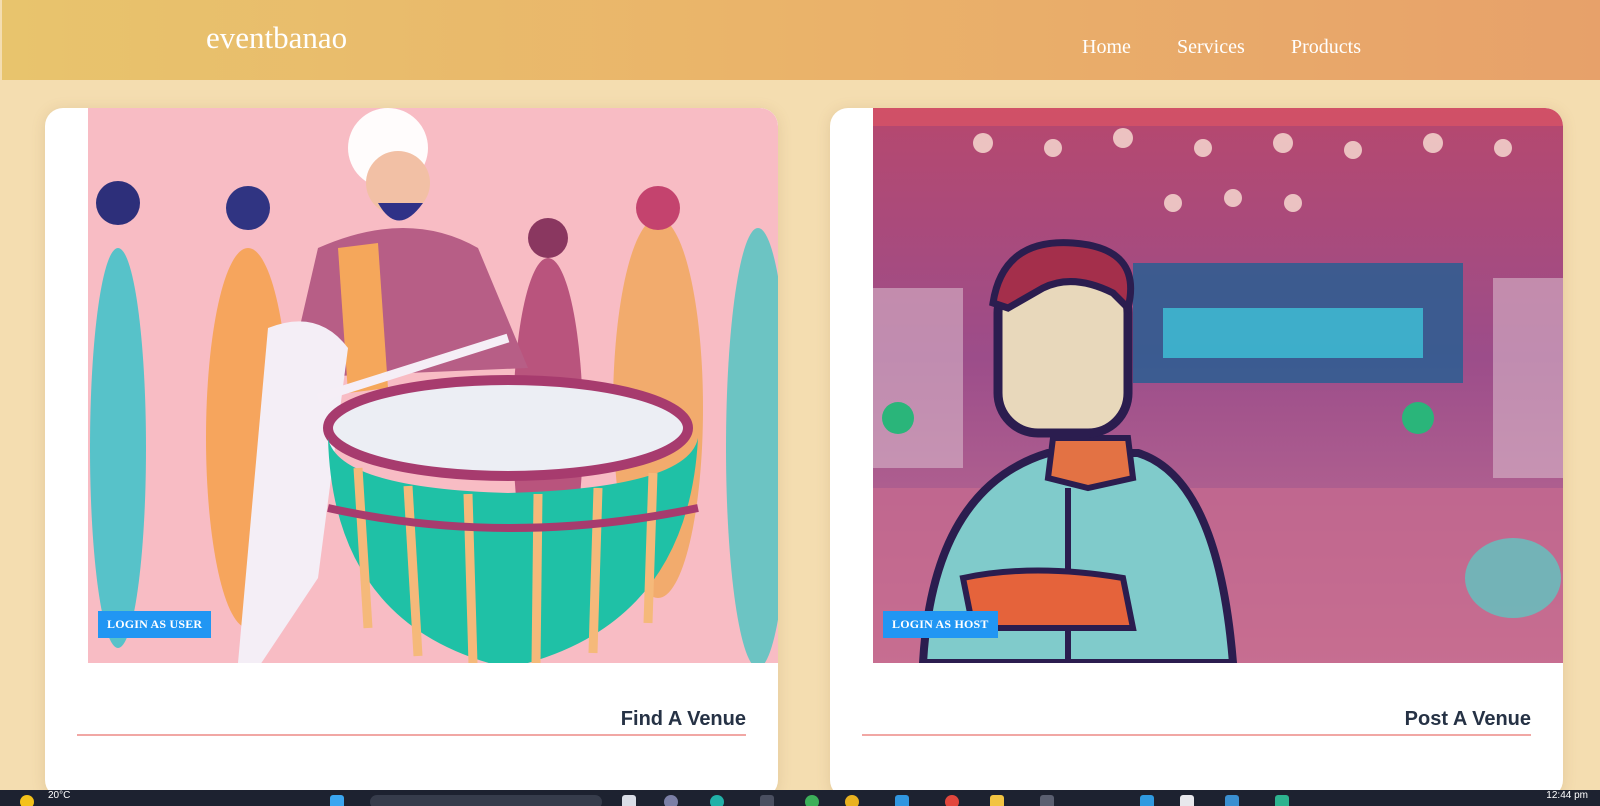 This screenshot has width=1600, height=806. I want to click on browser-icon, so click(717, 800).